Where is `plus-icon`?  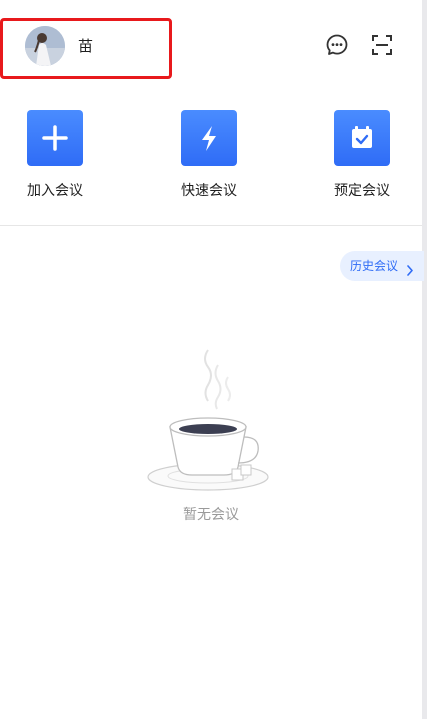
plus-icon is located at coordinates (55, 138).